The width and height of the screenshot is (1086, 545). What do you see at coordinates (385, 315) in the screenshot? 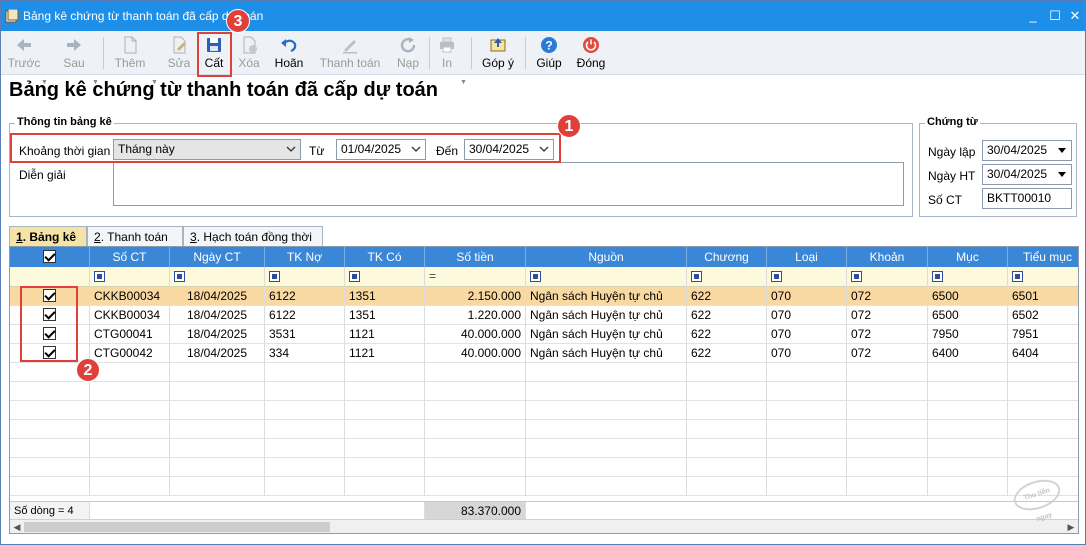
I see `cell-tk-co: 1351` at bounding box center [385, 315].